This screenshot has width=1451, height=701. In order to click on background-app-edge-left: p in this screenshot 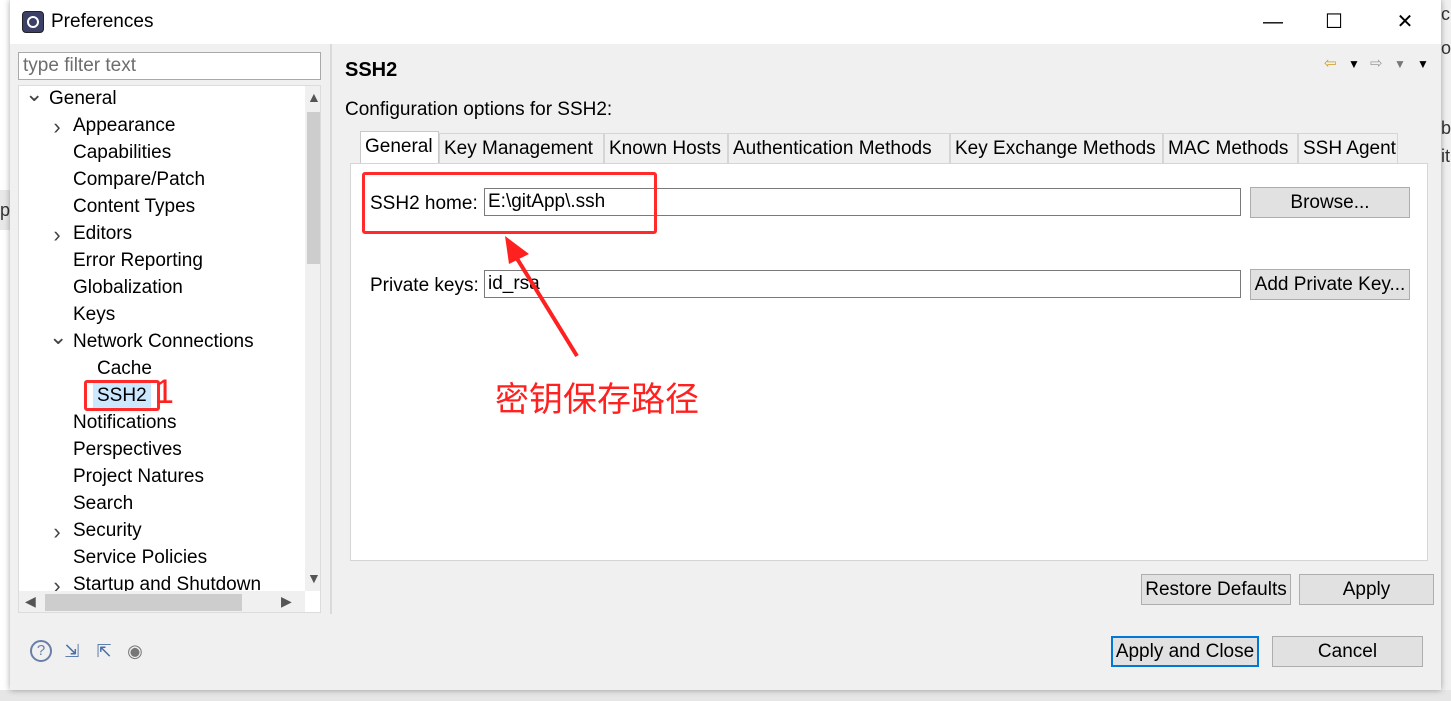, I will do `click(5, 210)`.